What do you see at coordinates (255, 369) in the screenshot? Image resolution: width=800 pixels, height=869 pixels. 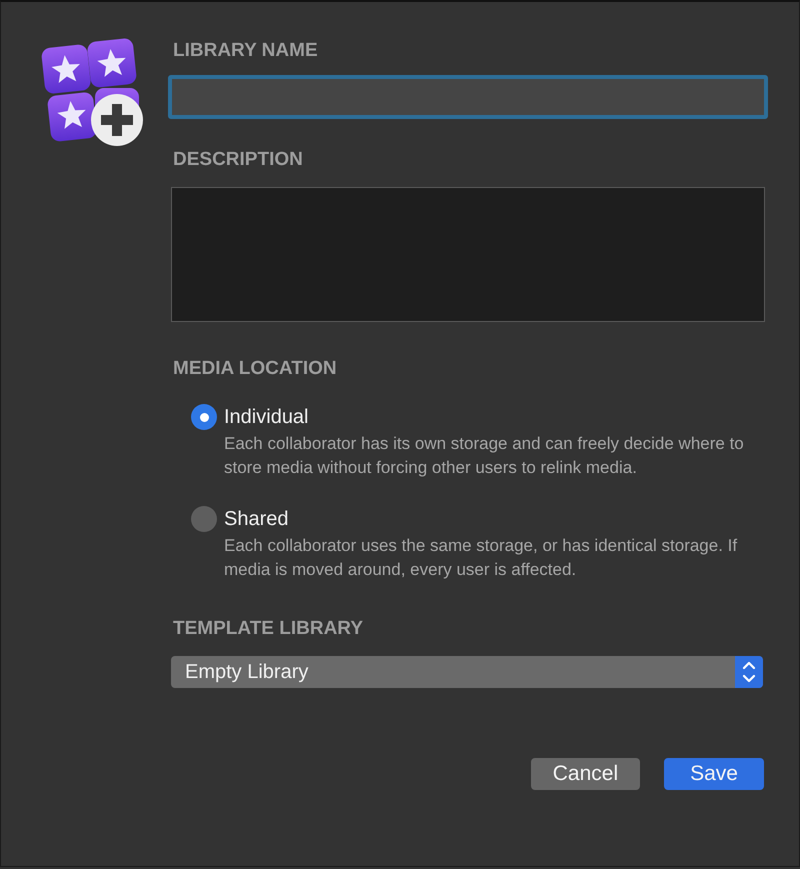 I see `section-label: MEDIA LOCATION` at bounding box center [255, 369].